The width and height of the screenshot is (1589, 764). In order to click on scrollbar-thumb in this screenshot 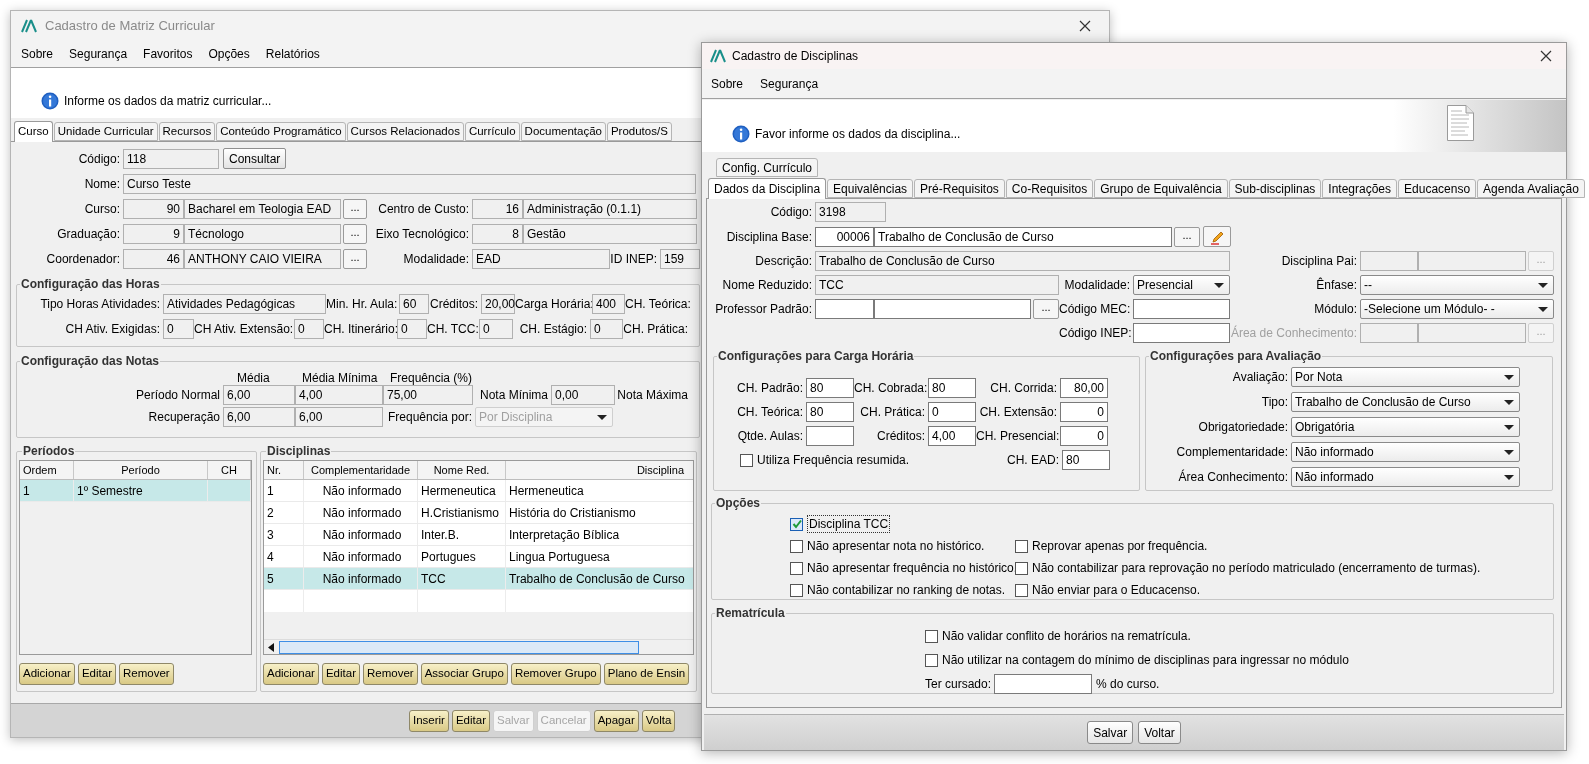, I will do `click(459, 647)`.